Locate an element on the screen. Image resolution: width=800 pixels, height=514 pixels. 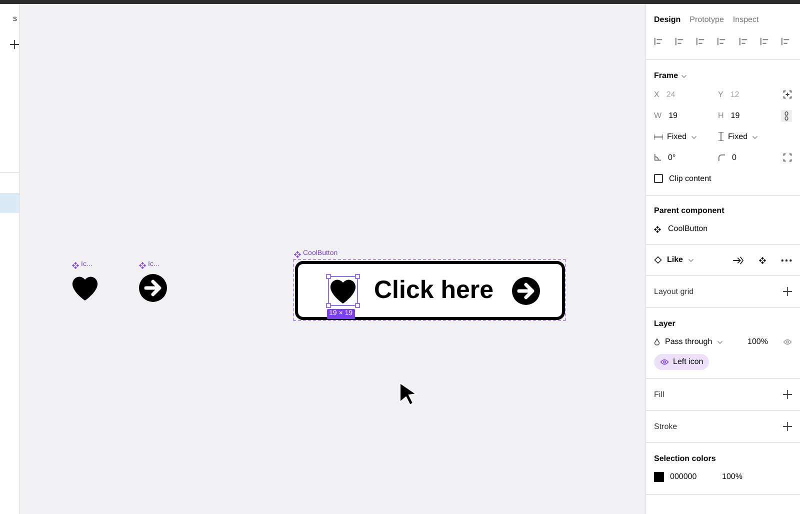
panel-tab: Design is located at coordinates (667, 20).